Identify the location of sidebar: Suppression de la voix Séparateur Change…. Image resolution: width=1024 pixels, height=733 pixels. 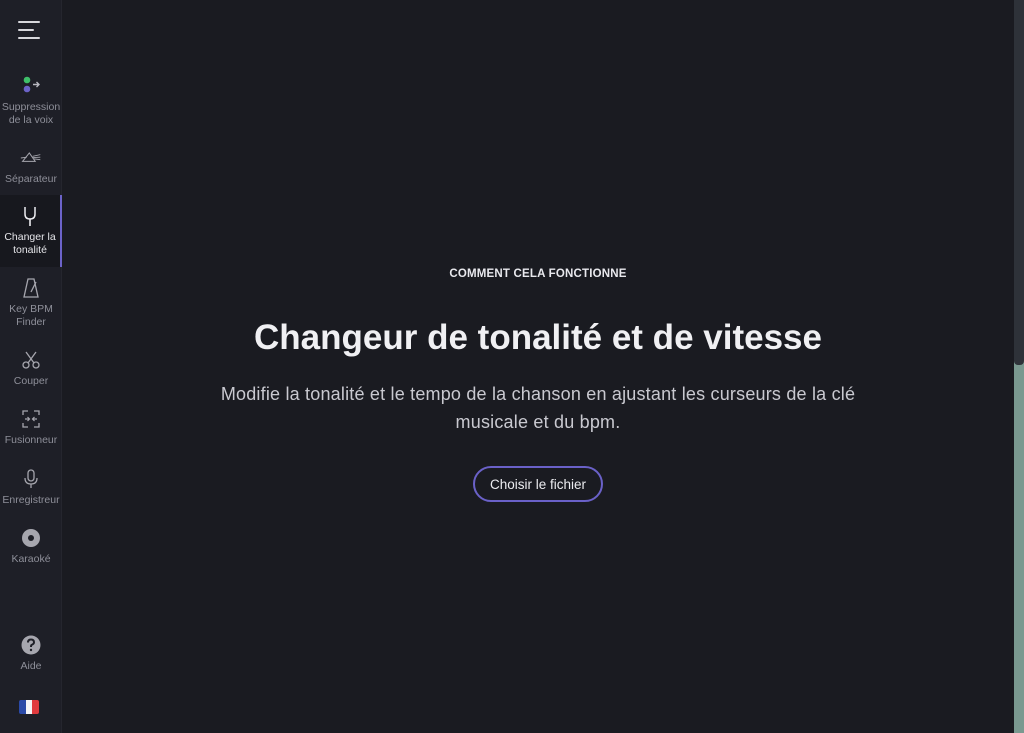
(31, 366).